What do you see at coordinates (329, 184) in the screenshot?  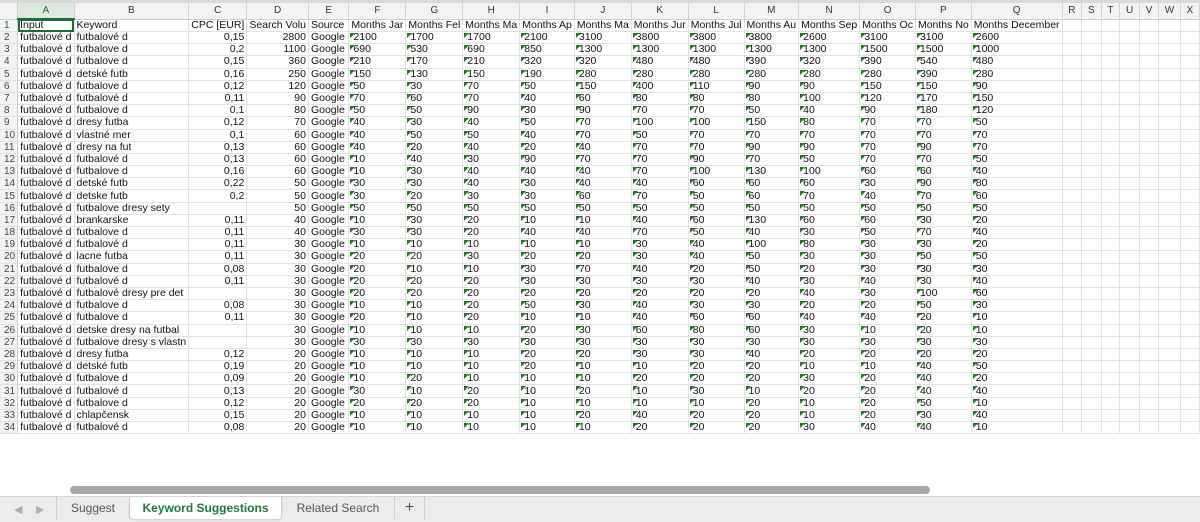 I see `source-cell: Google` at bounding box center [329, 184].